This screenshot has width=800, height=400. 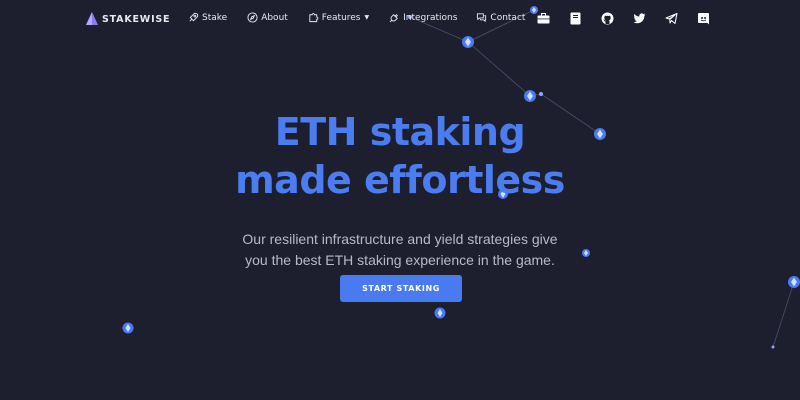 I want to click on stakewise-logo-icon, so click(x=92, y=18).